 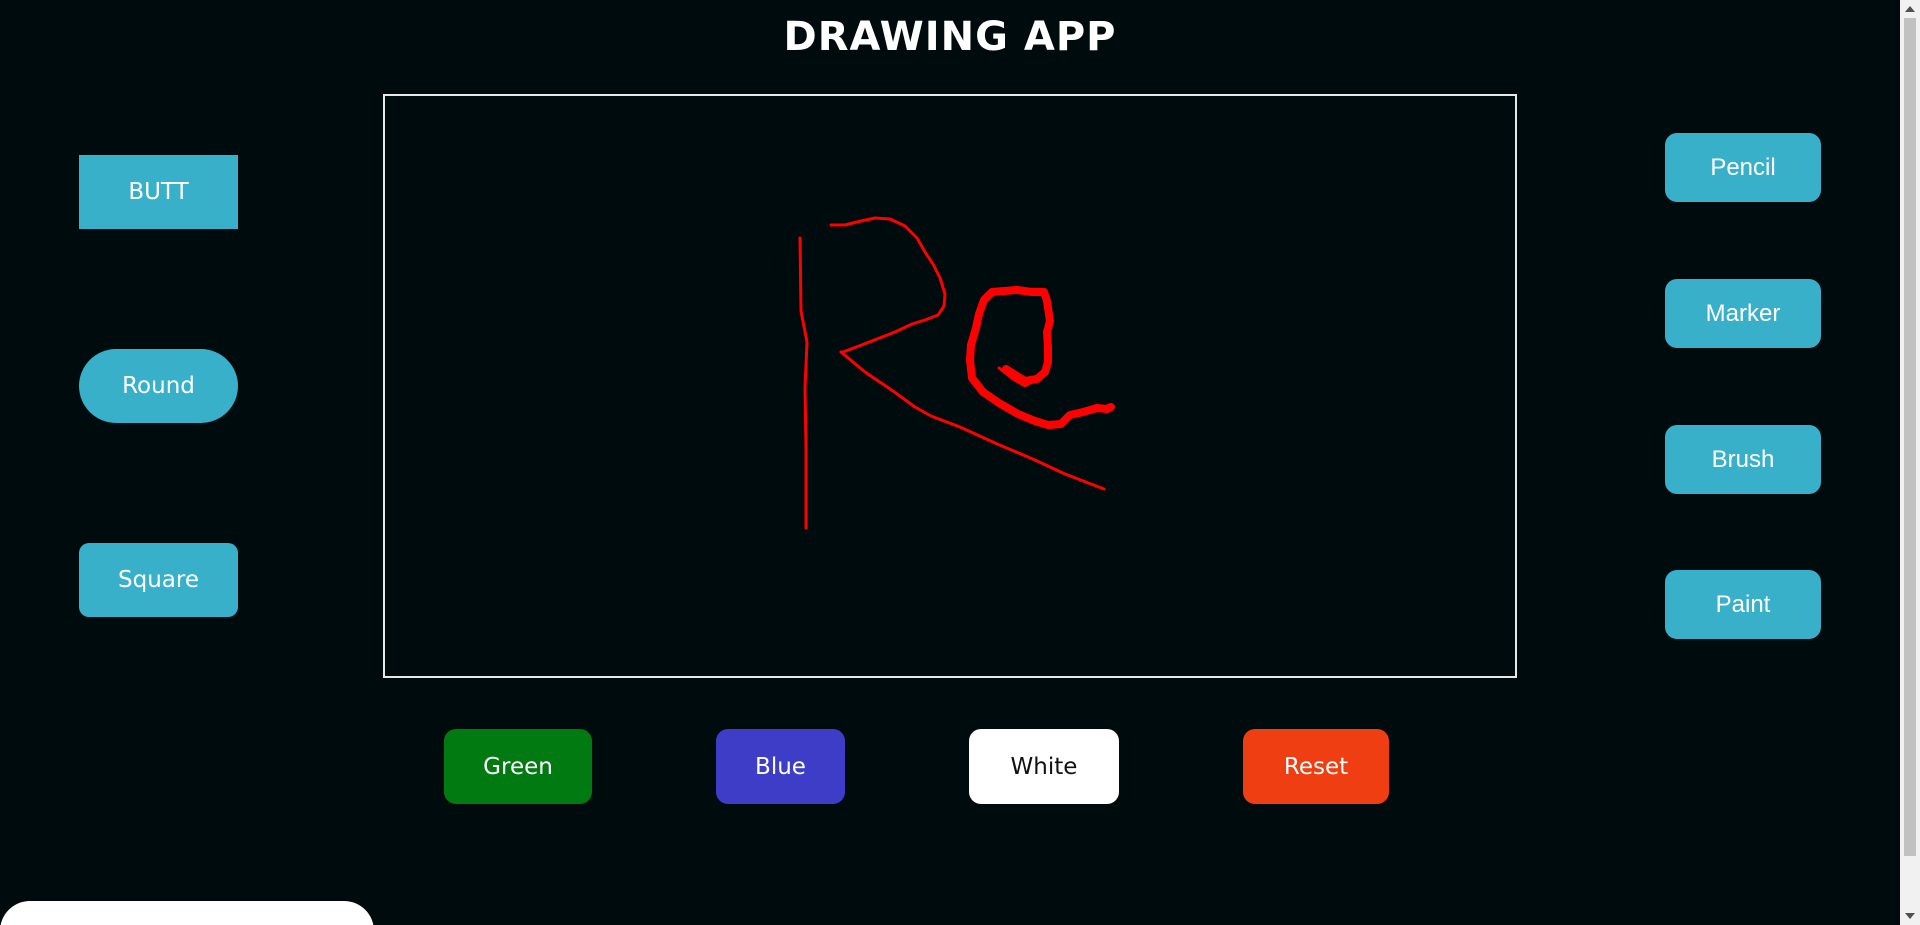 I want to click on marker-tool-button: Marker, so click(x=1743, y=313).